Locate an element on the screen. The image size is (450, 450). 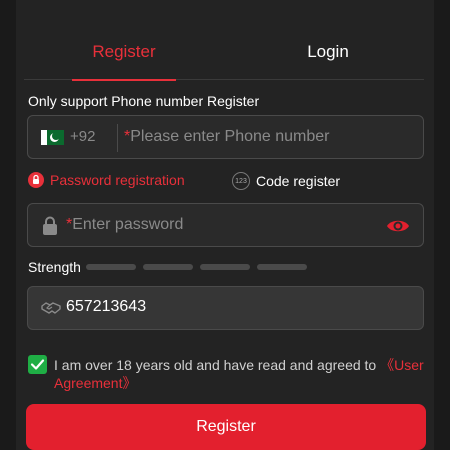
password-field: *Enter password is located at coordinates (225, 225).